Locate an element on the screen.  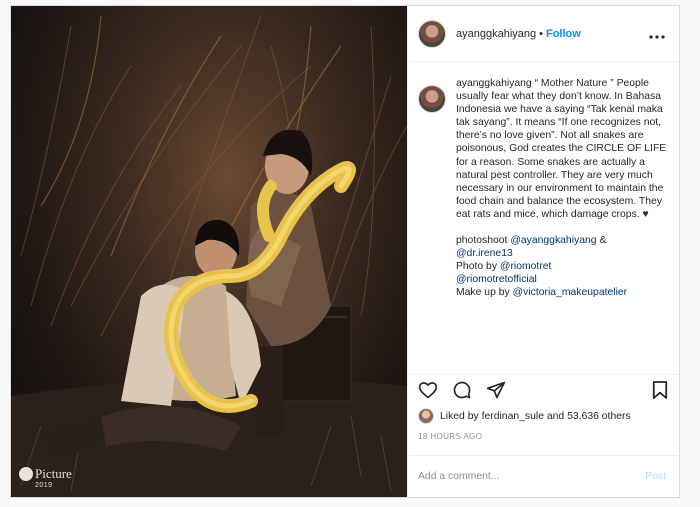
photoshoot-label: photoshoot is located at coordinates (482, 241).